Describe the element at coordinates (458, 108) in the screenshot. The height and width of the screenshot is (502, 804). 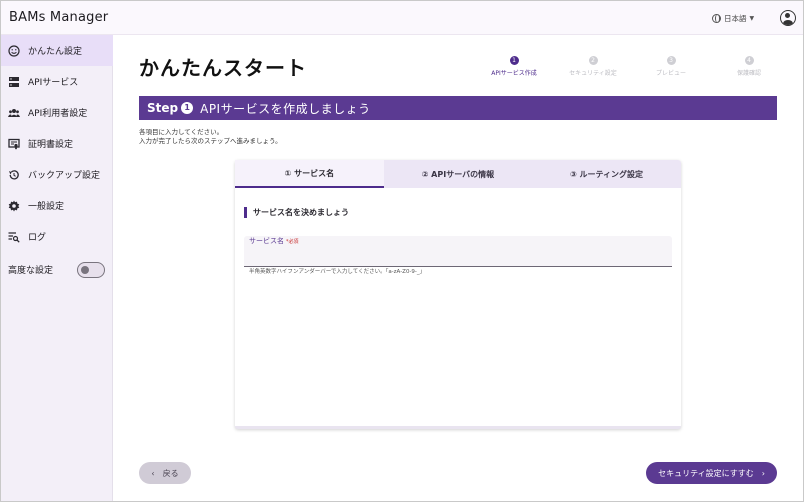
I see `step-banner: Step 1 APIサービスを作成しましょう` at that location.